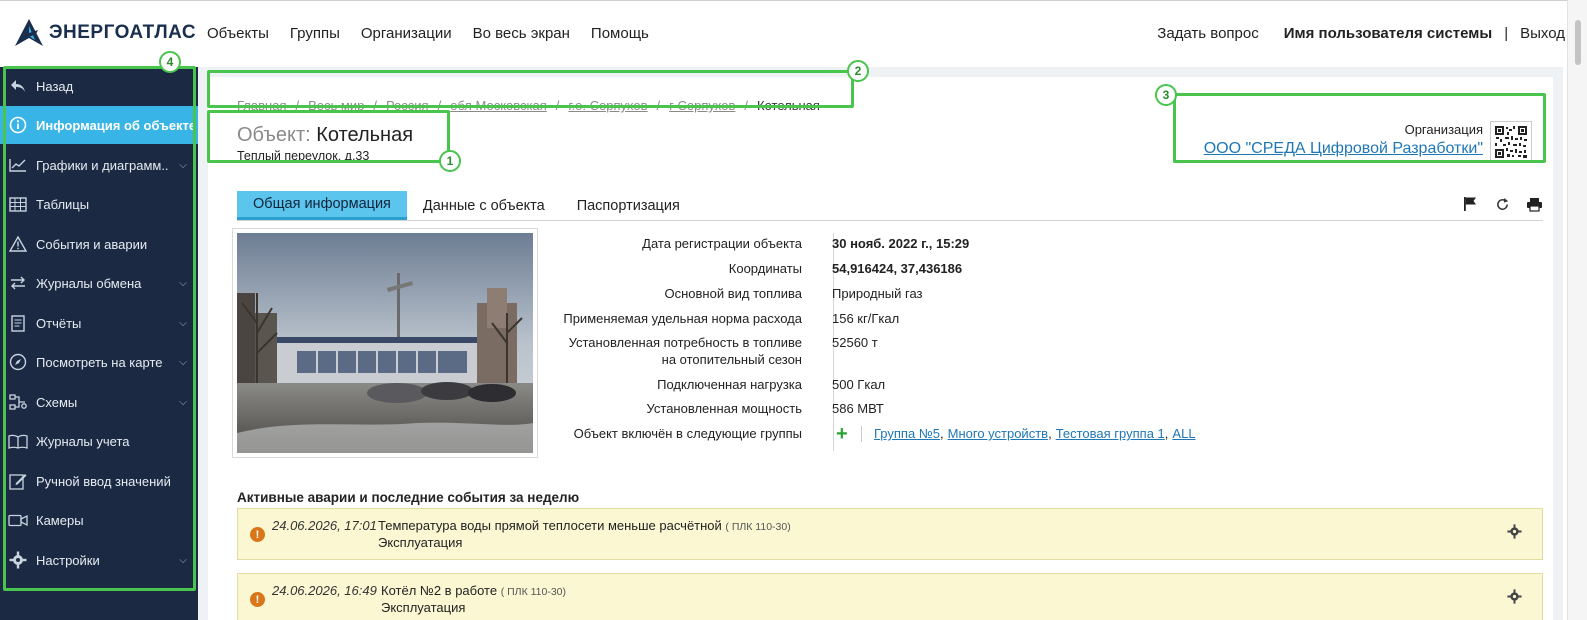  Describe the element at coordinates (324, 590) in the screenshot. I see `event-time: 24.06.2026, 16:49` at that location.